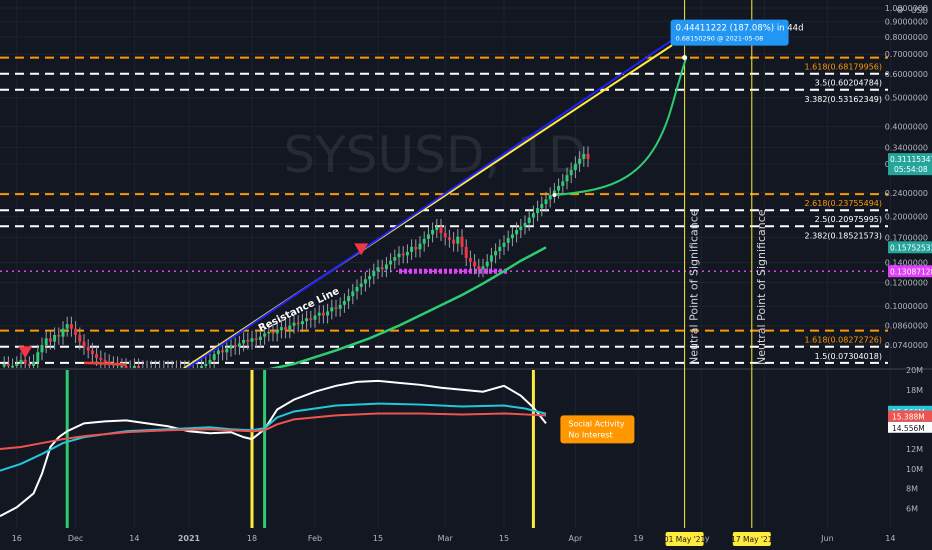 This screenshot has height=550, width=932. Describe the element at coordinates (906, 193) in the screenshot. I see `price-tick-label: 0.2400000` at that location.